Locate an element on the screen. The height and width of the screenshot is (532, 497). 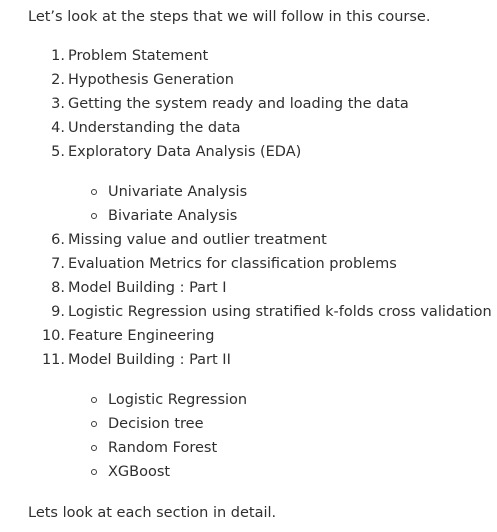
step-text: Problem Statement is located at coordinates (138, 56).